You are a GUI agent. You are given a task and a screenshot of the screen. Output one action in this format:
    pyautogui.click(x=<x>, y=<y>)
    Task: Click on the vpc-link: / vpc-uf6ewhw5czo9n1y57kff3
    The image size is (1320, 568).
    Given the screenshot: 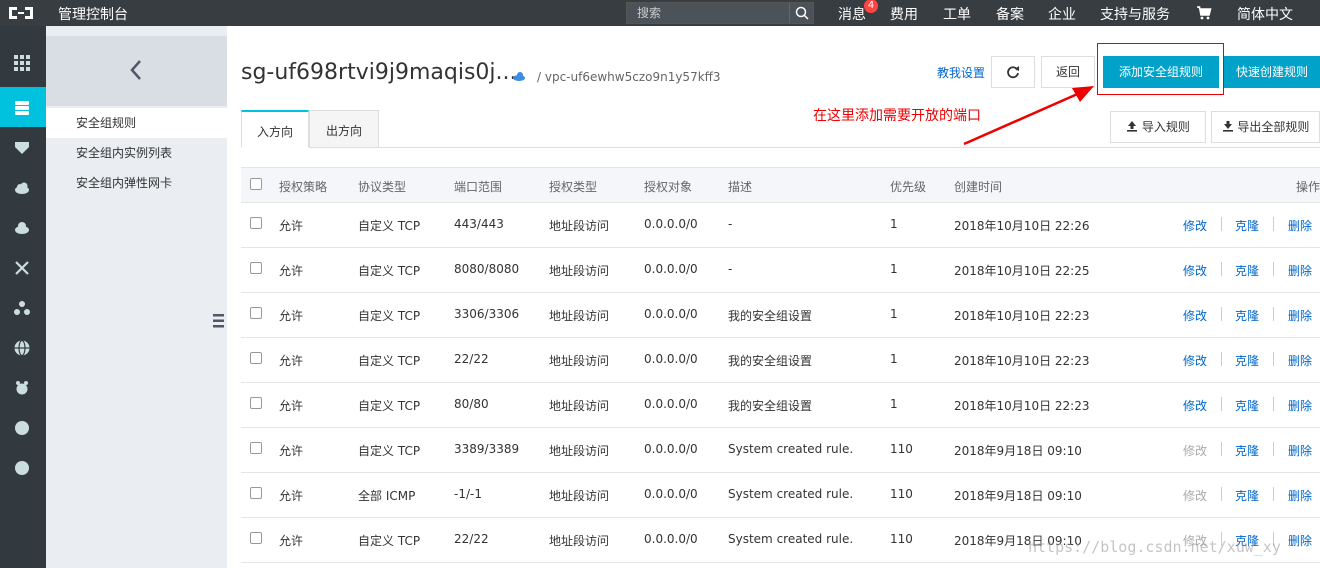 What is the action you would take?
    pyautogui.click(x=629, y=77)
    